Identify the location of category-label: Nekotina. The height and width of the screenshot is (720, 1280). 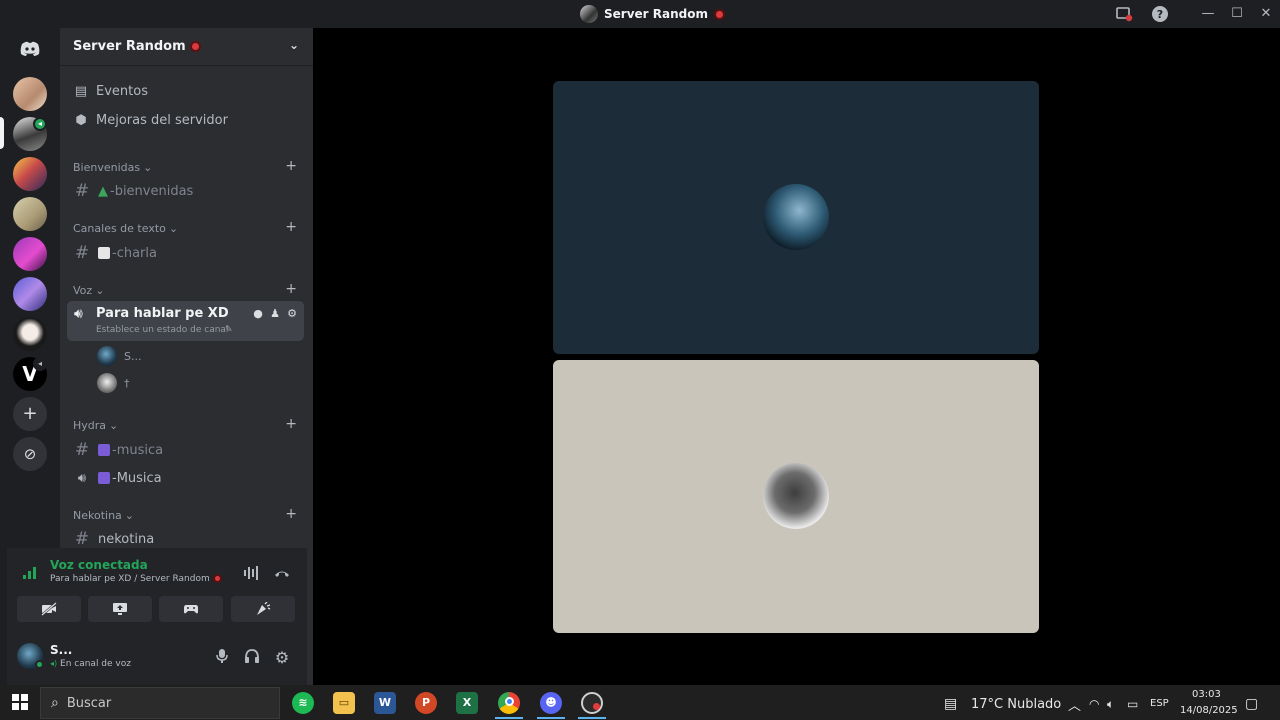
(97, 515).